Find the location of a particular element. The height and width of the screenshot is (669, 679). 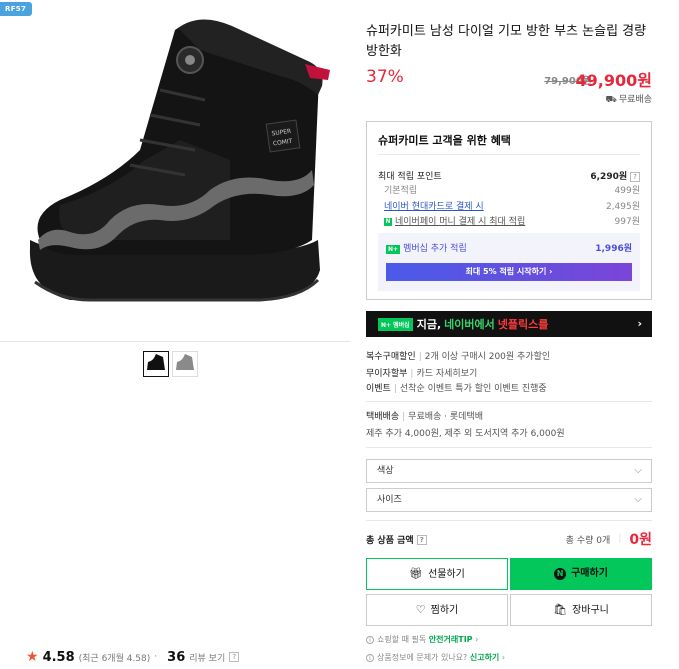

gift-button-label: 선물하기 is located at coordinates (446, 574).